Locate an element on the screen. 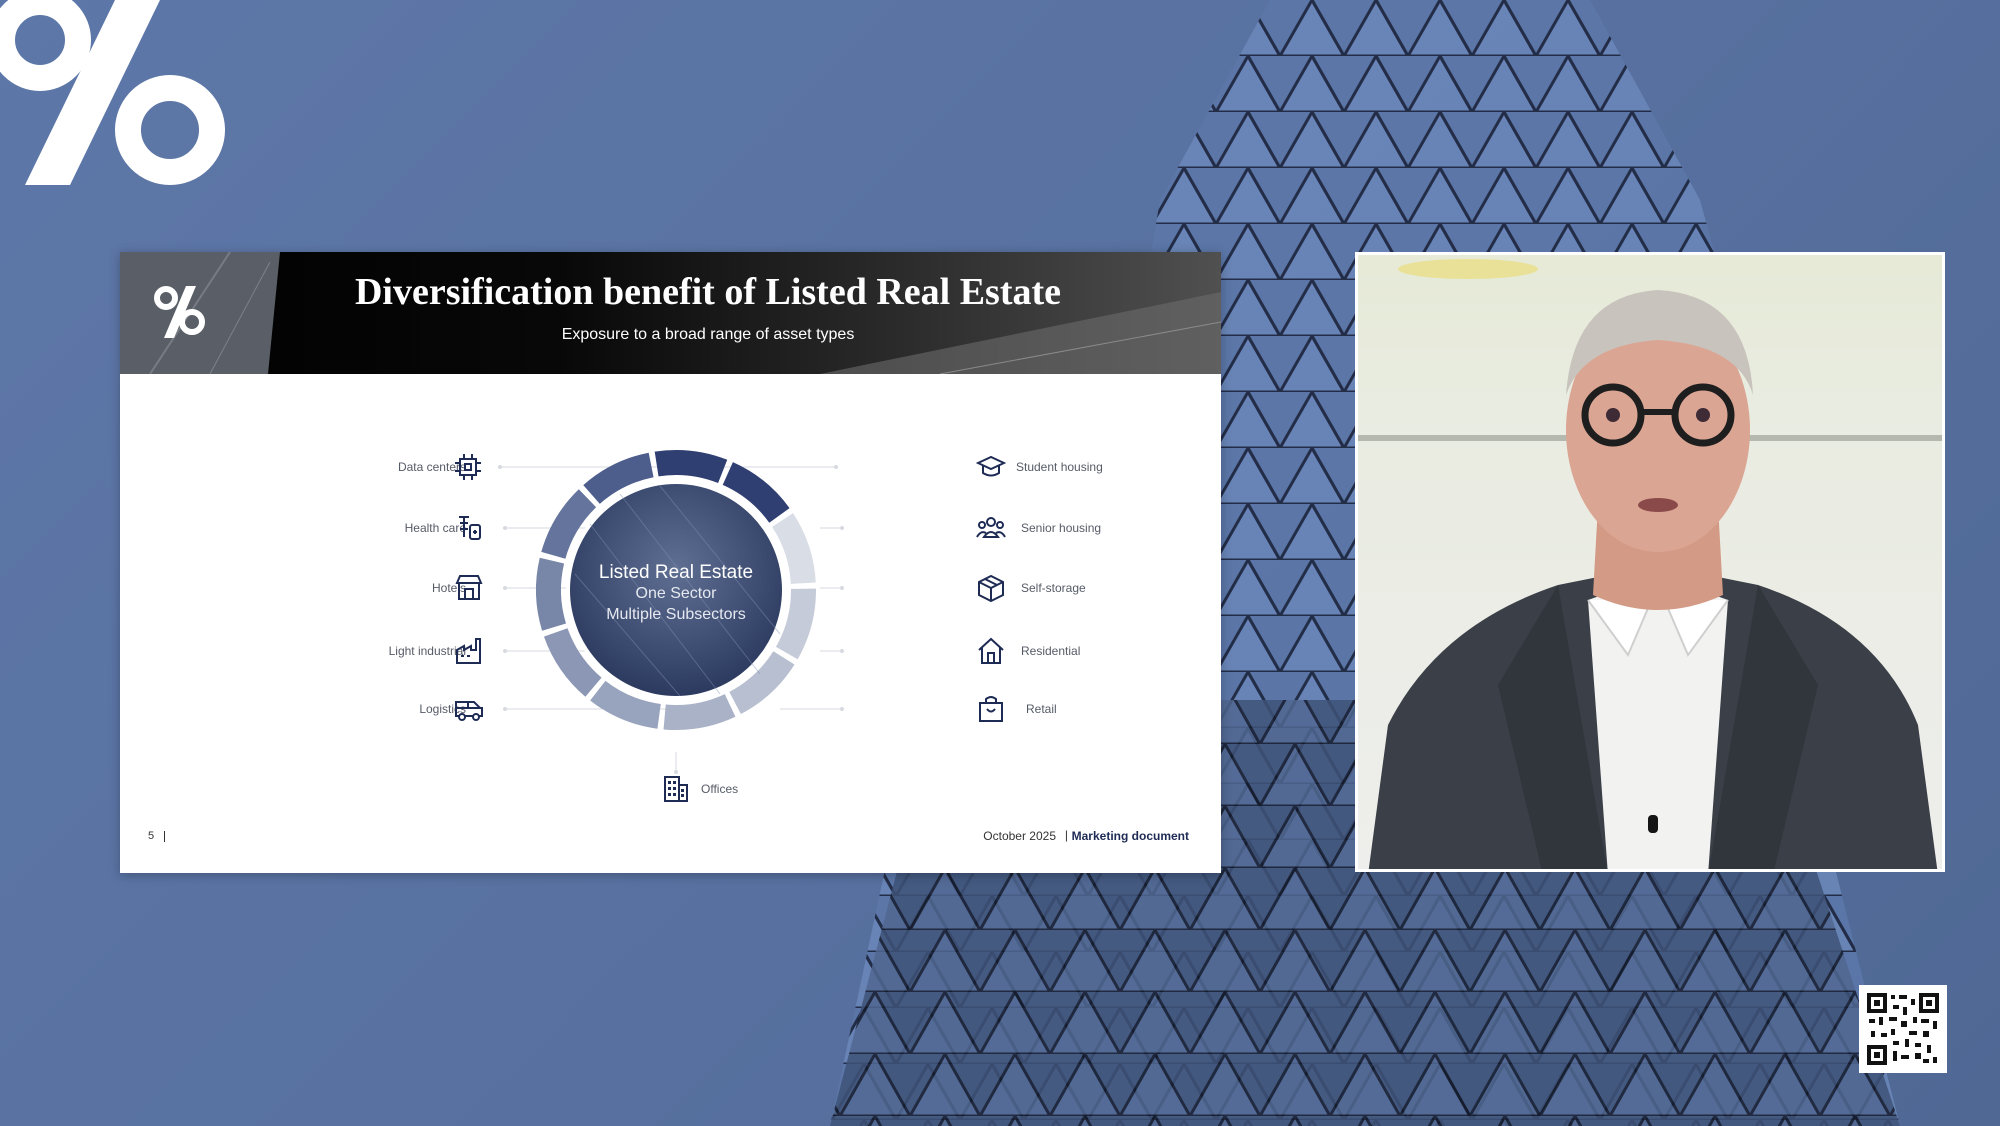 Image resolution: width=2000 pixels, height=1126 pixels. footer-date: October 2025 is located at coordinates (1019, 836).